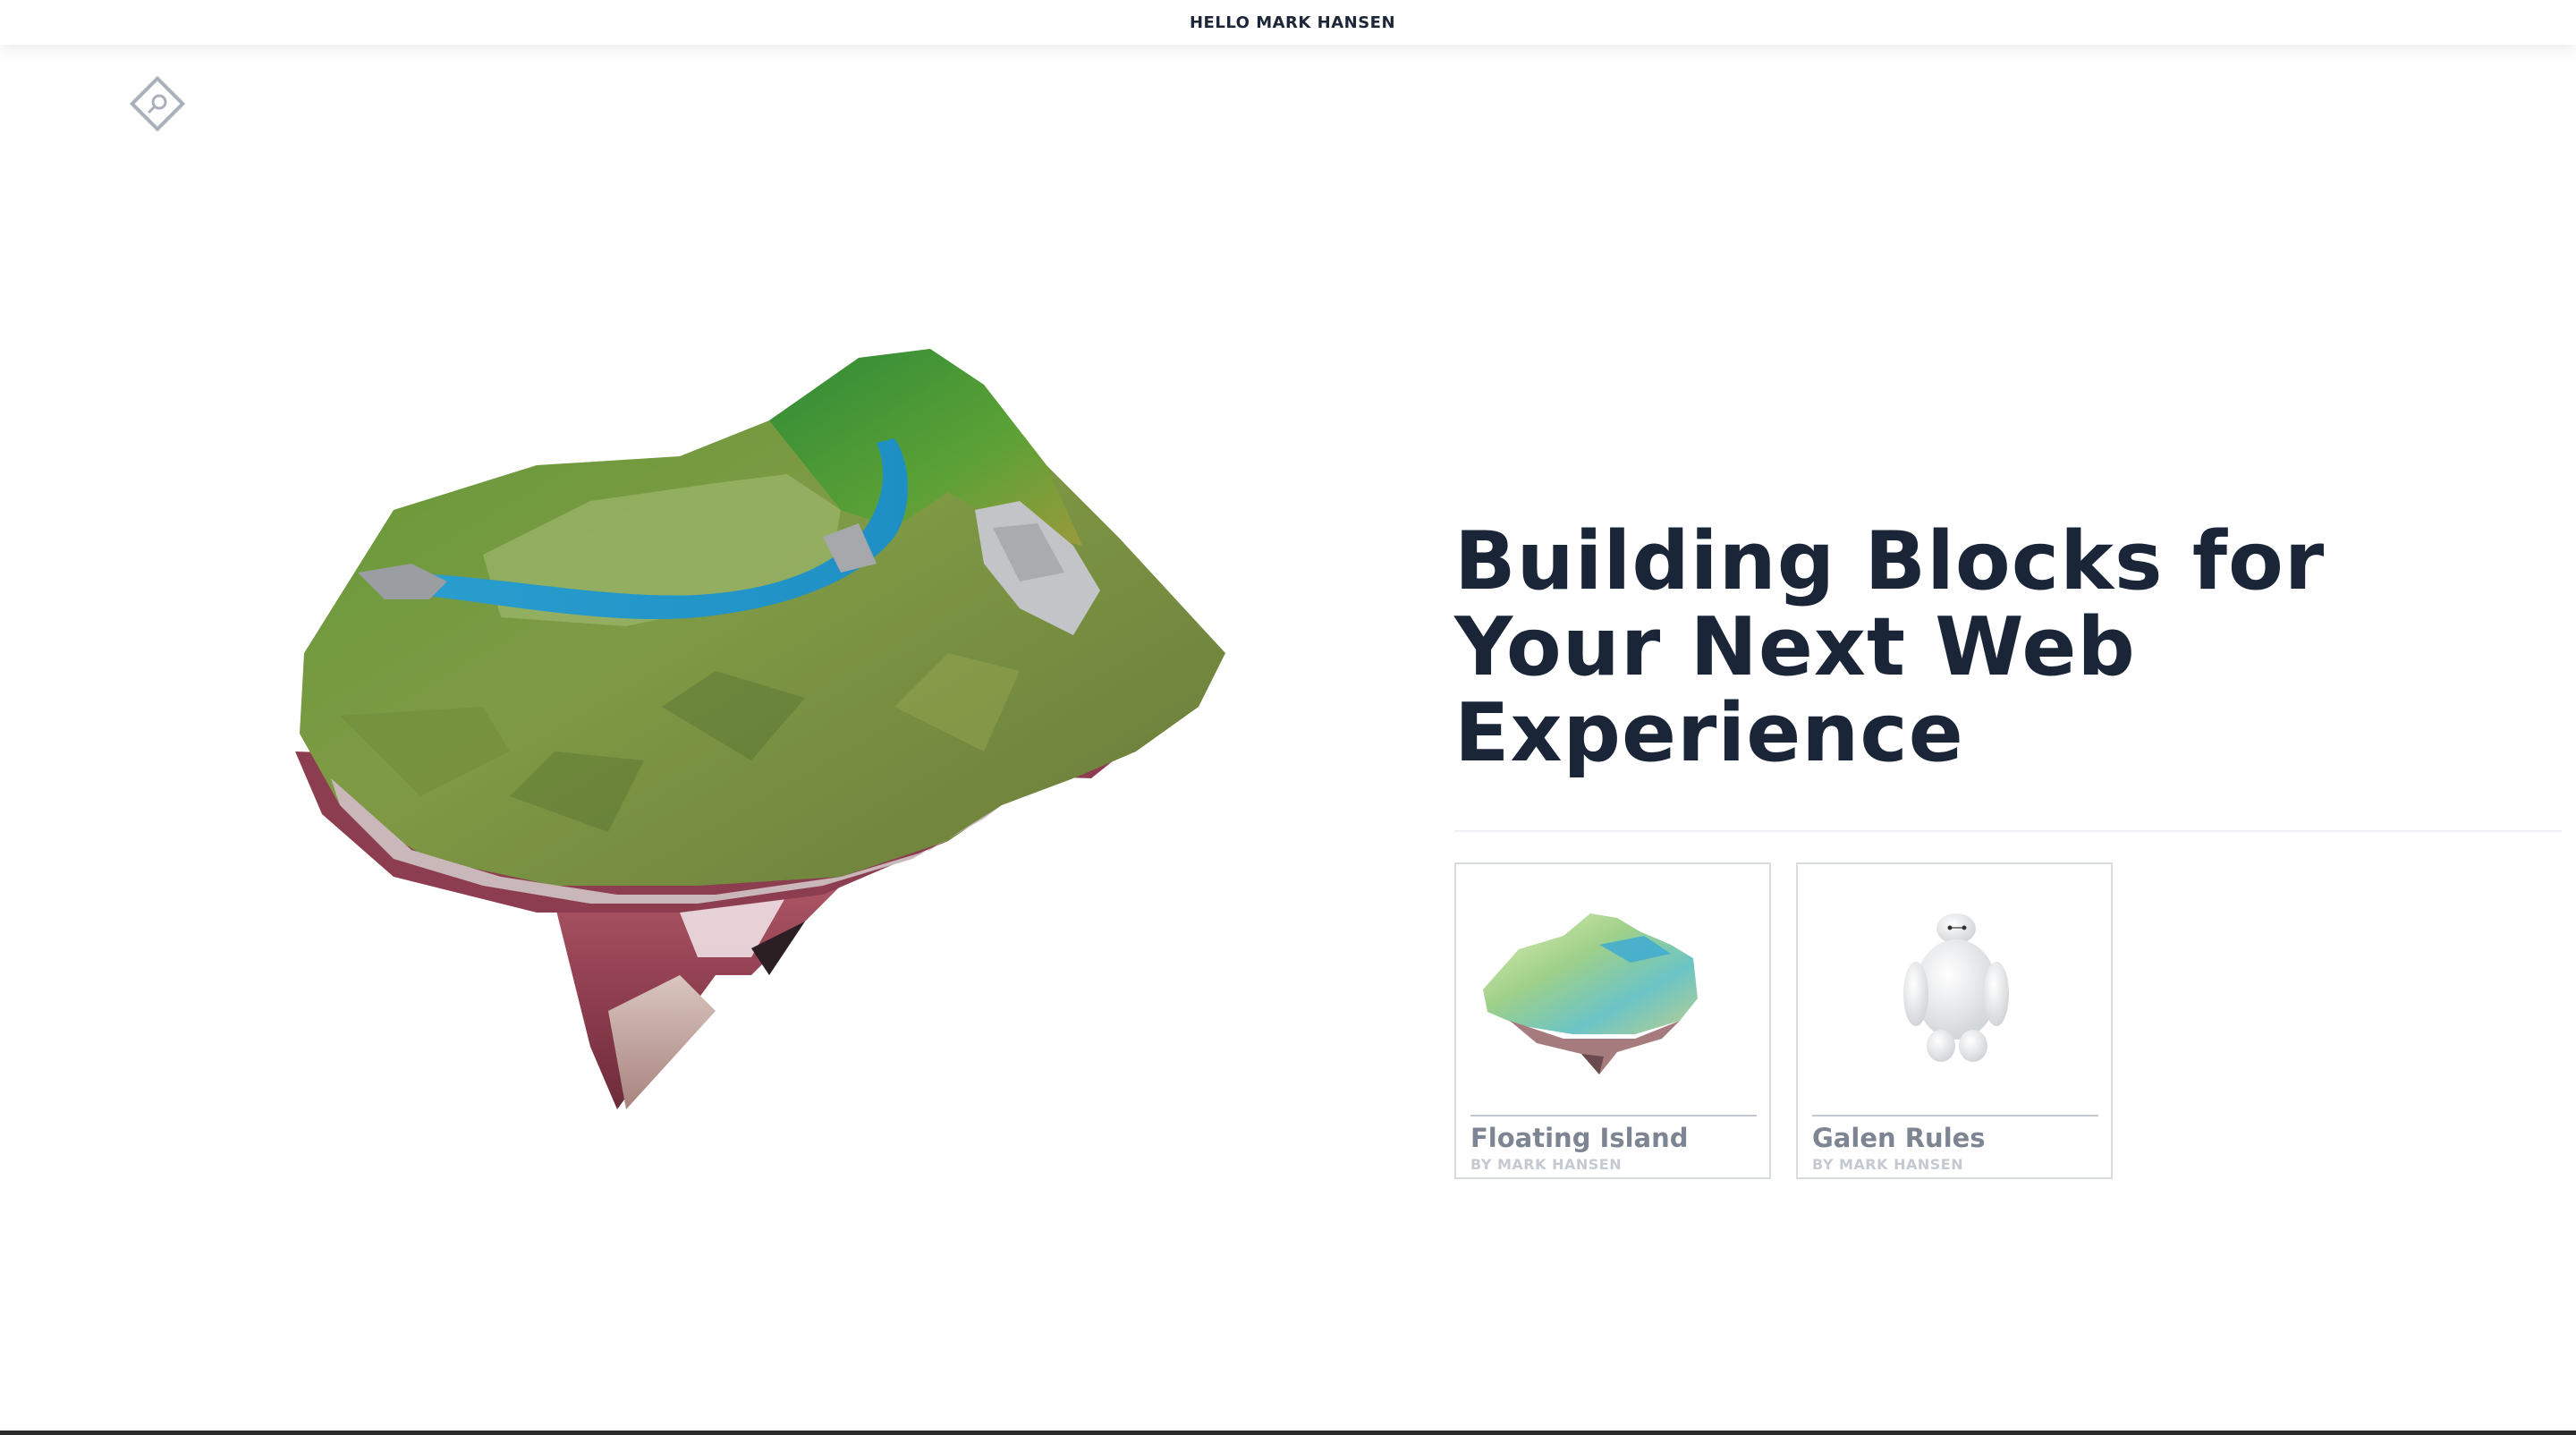 The width and height of the screenshot is (2576, 1435). I want to click on logo-search-button, so click(157, 104).